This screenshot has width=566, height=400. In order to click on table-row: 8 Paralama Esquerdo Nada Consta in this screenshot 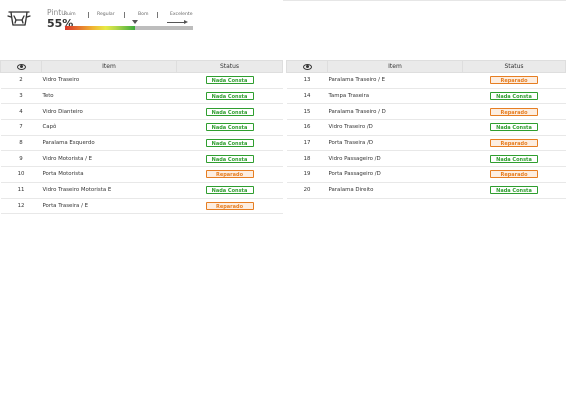, I will do `click(141, 143)`.